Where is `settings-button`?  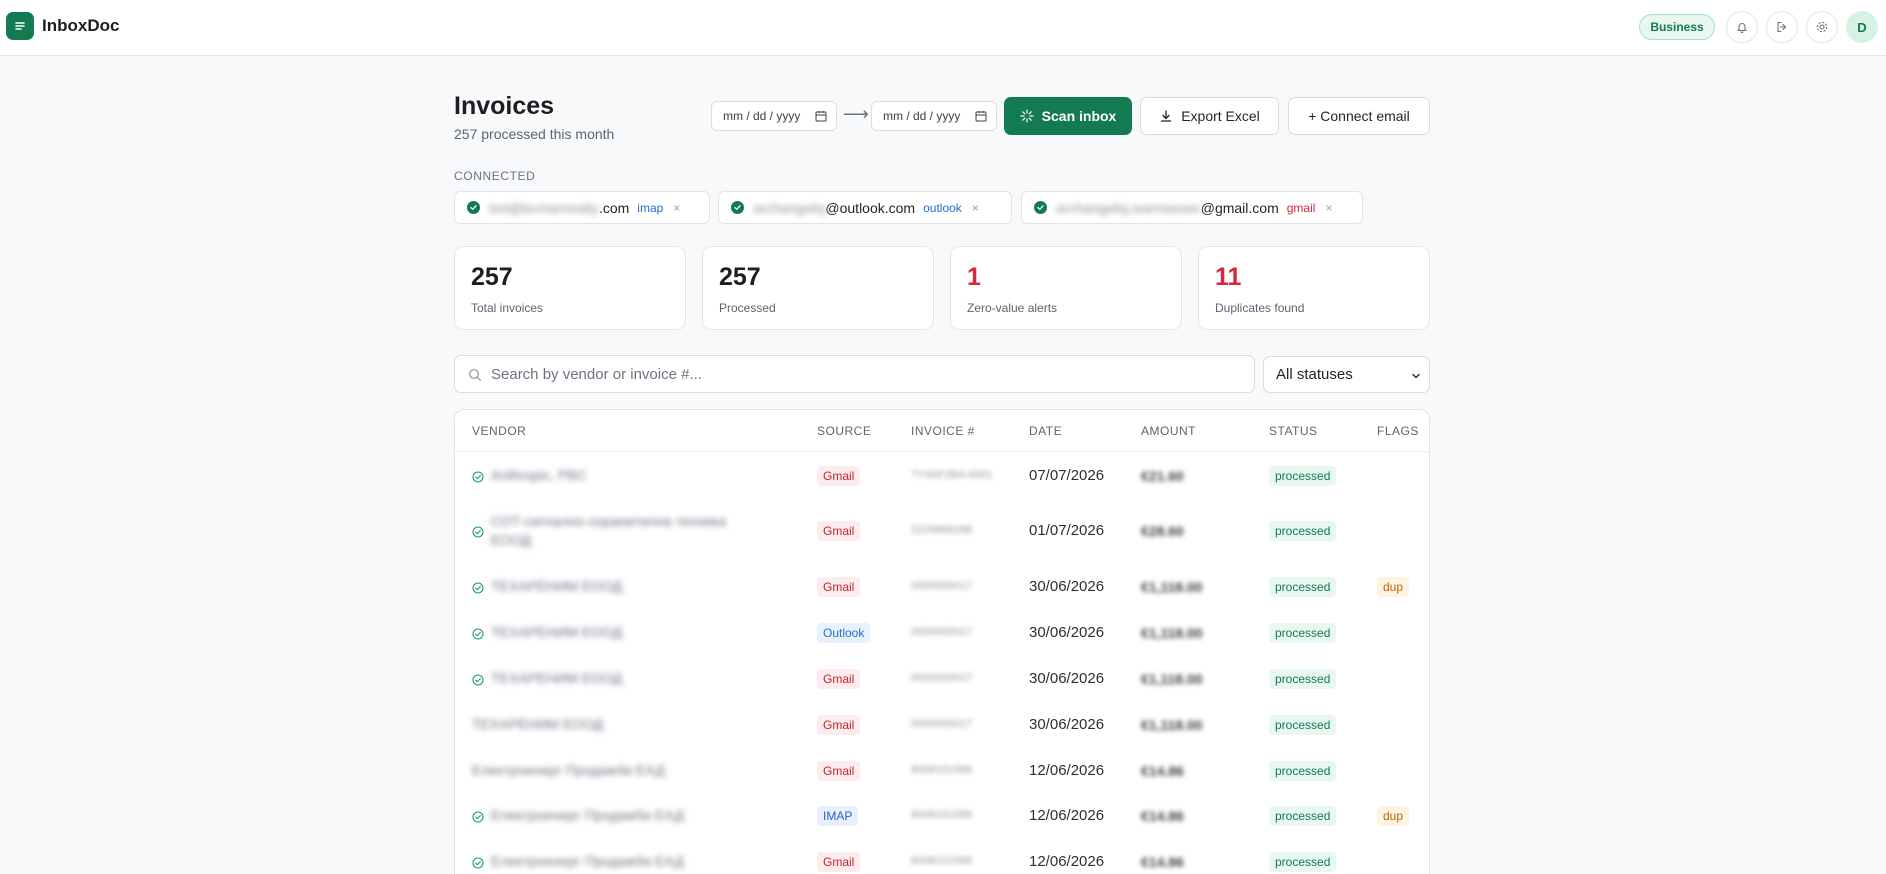
settings-button is located at coordinates (1822, 27).